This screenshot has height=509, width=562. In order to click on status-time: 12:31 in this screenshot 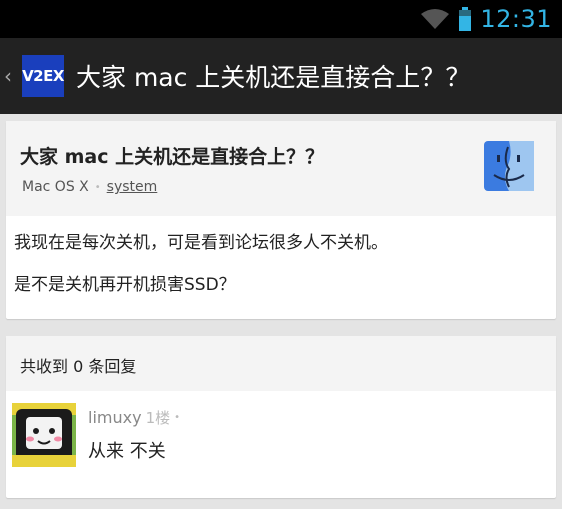, I will do `click(516, 19)`.